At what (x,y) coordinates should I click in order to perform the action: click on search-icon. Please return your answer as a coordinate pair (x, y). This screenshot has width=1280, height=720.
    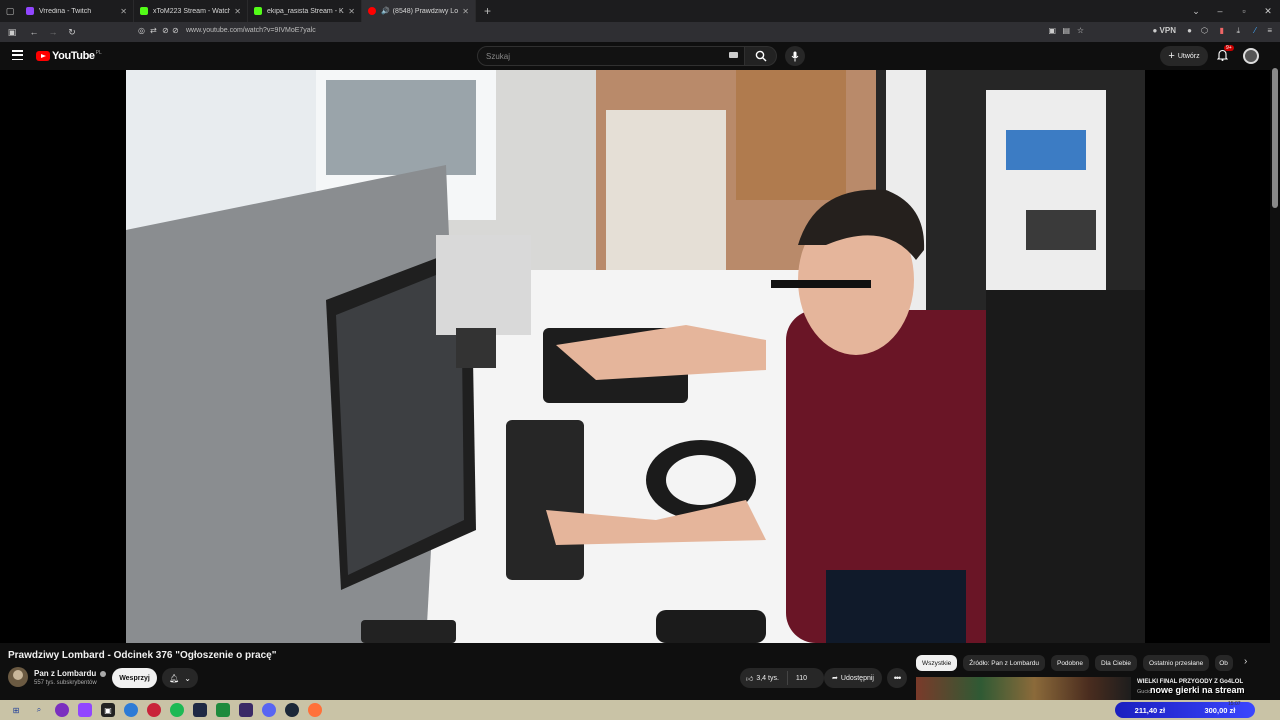
    Looking at the image, I should click on (760, 56).